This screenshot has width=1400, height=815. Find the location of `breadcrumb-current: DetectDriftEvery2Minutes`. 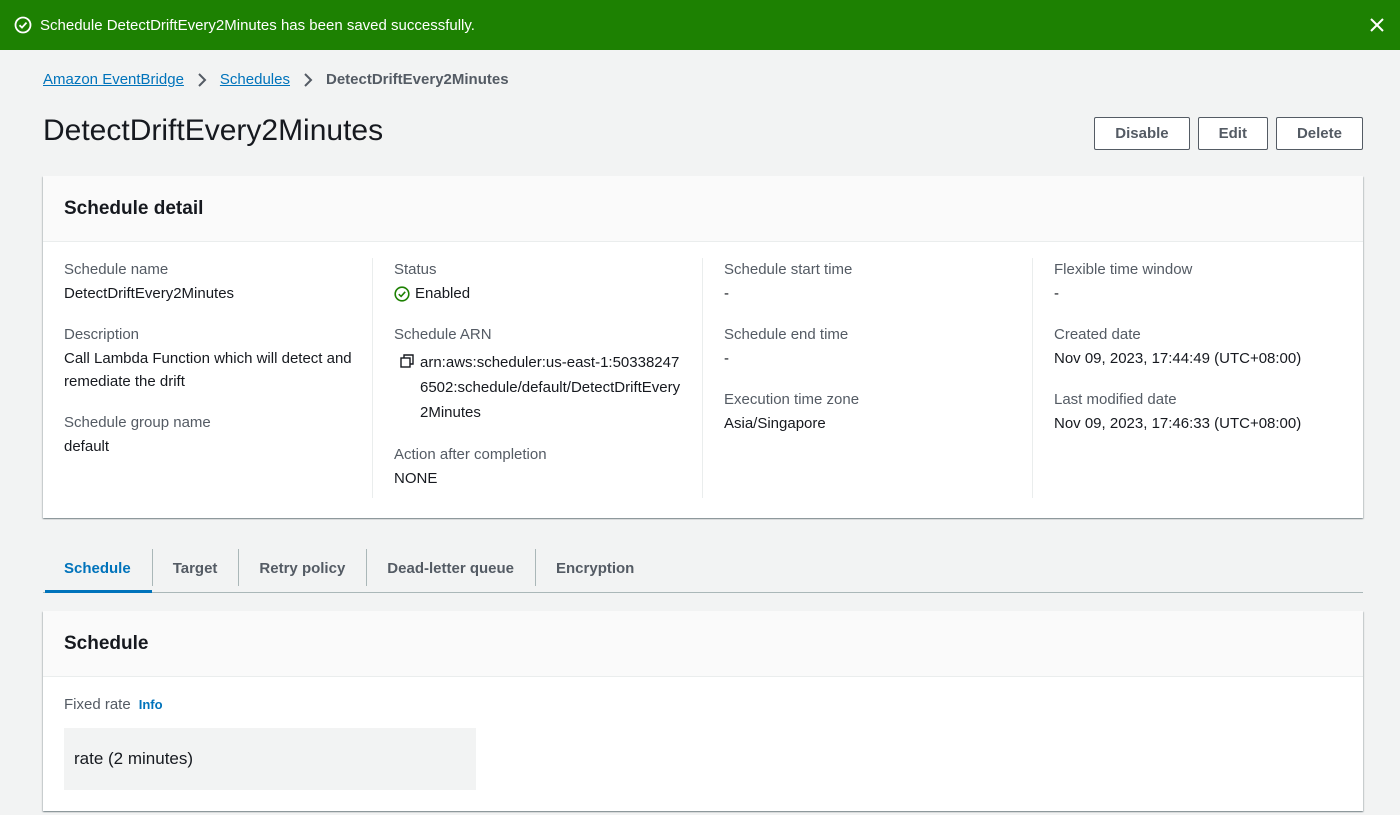

breadcrumb-current: DetectDriftEvery2Minutes is located at coordinates (417, 79).